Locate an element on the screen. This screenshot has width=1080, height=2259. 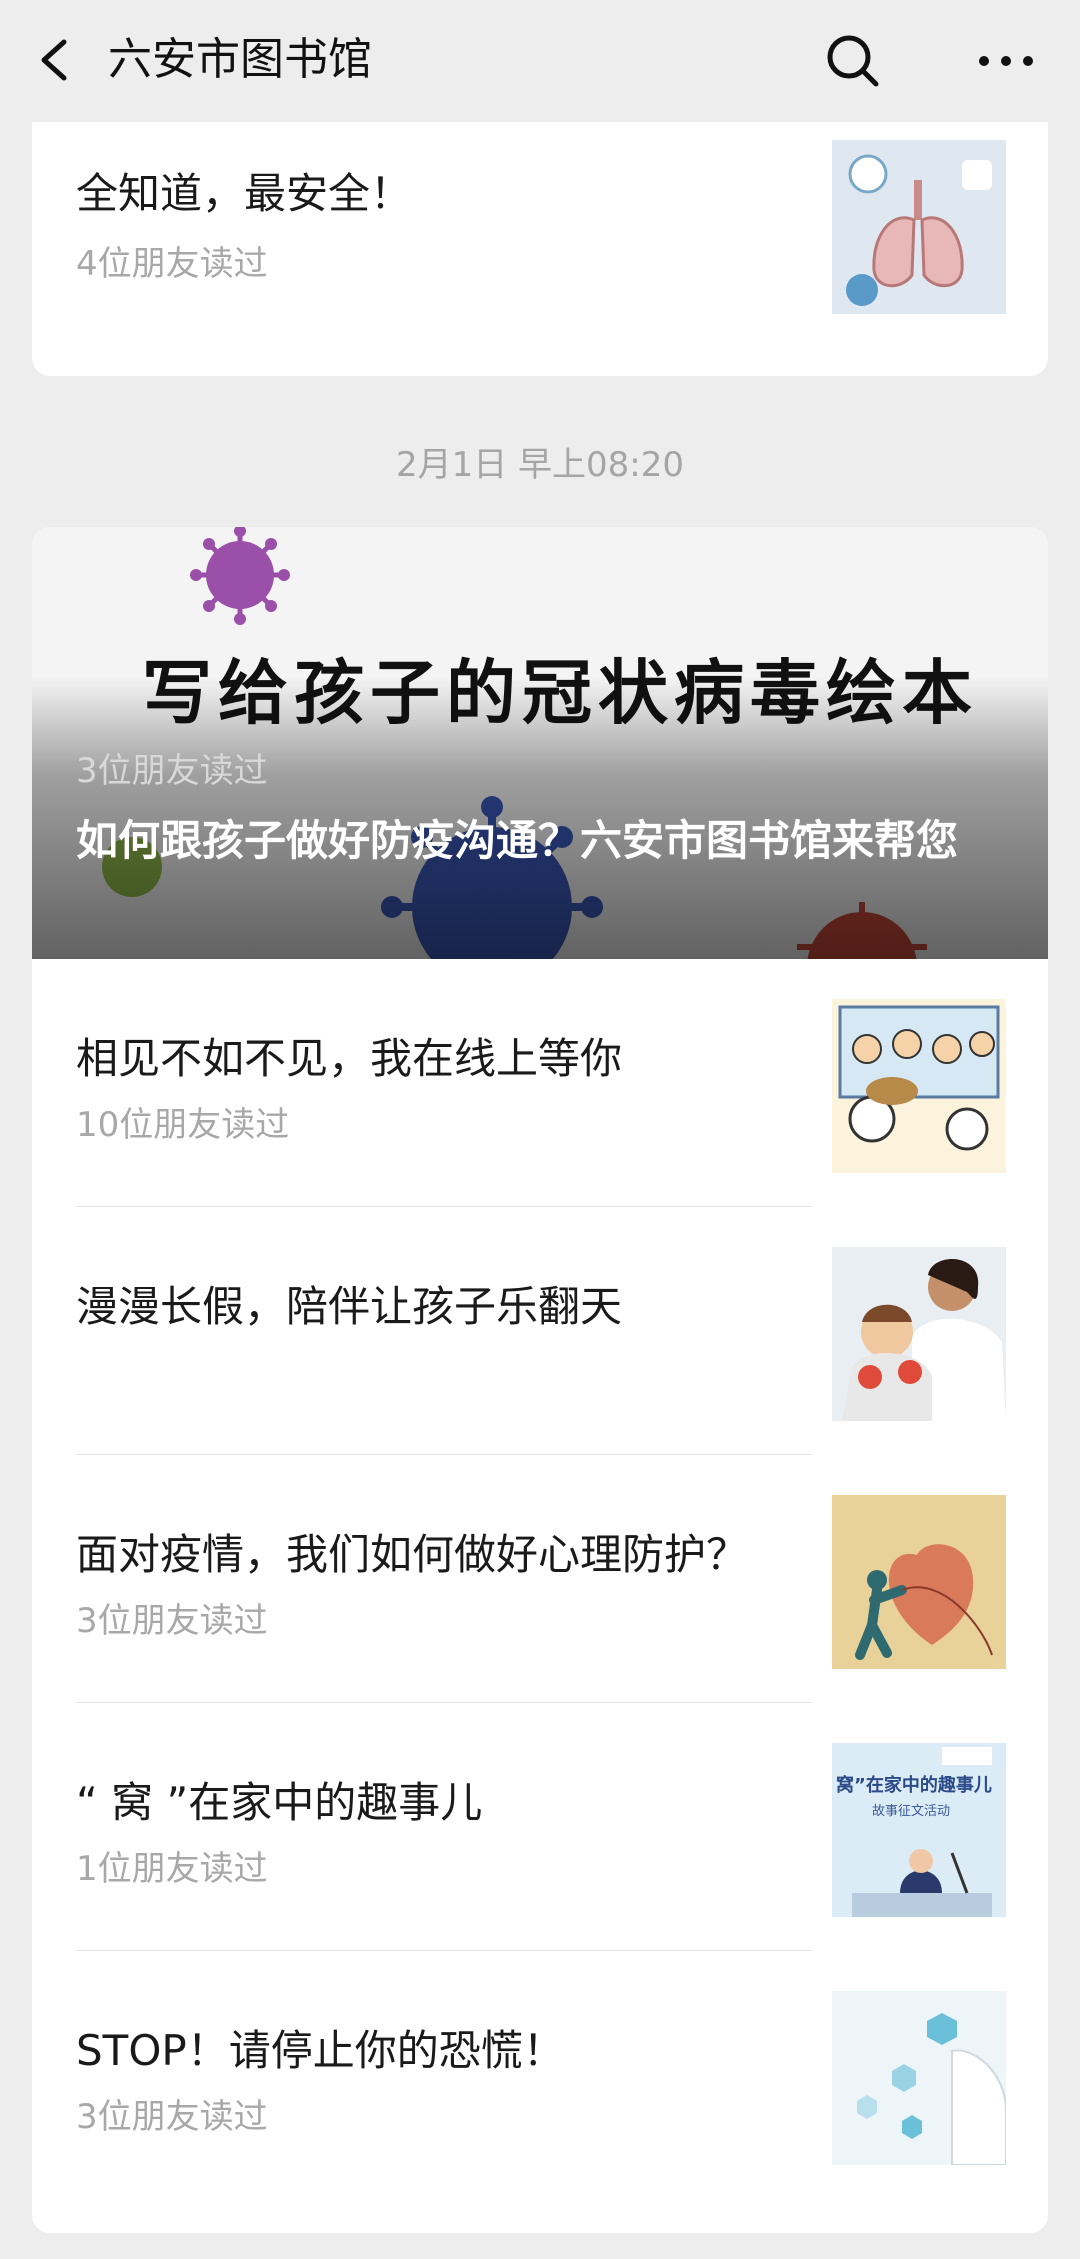
message-timestamp: 2月1日 早上08:20 is located at coordinates (540, 465).